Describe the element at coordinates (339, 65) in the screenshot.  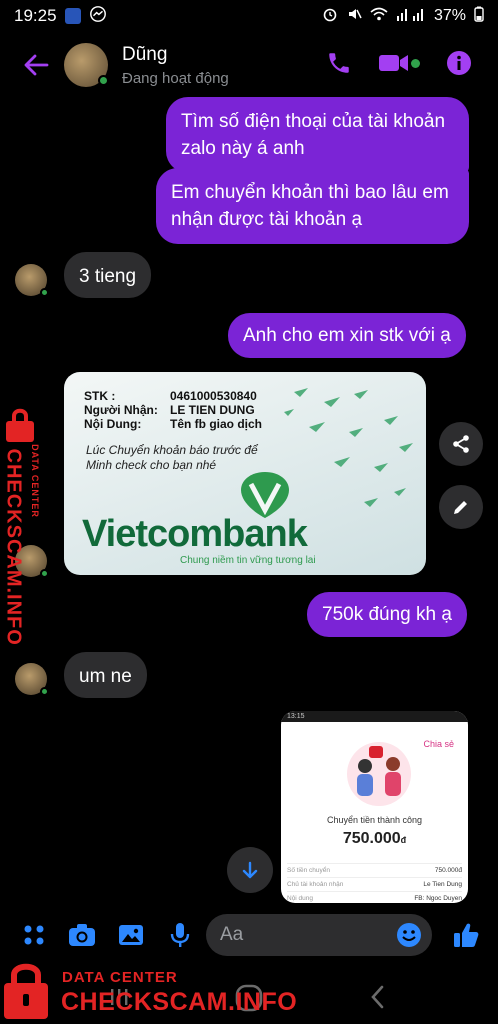
I see `phone-icon` at that location.